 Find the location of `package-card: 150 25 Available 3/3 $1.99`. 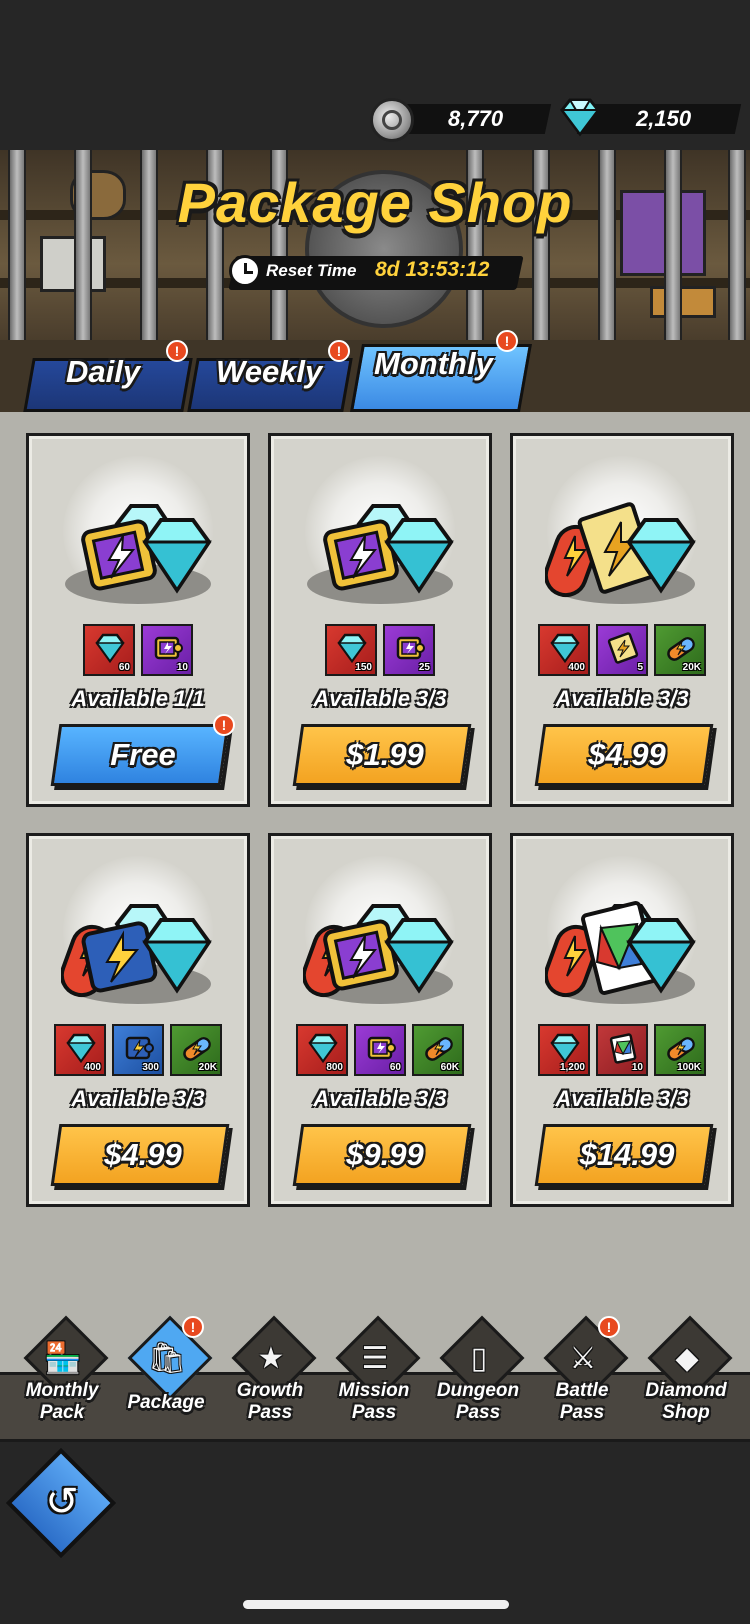

package-card: 150 25 Available 3/3 $1.99 is located at coordinates (380, 620).